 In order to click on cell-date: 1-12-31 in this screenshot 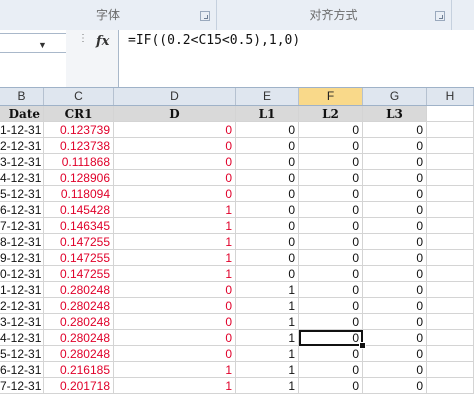, I will do `click(22, 130)`.